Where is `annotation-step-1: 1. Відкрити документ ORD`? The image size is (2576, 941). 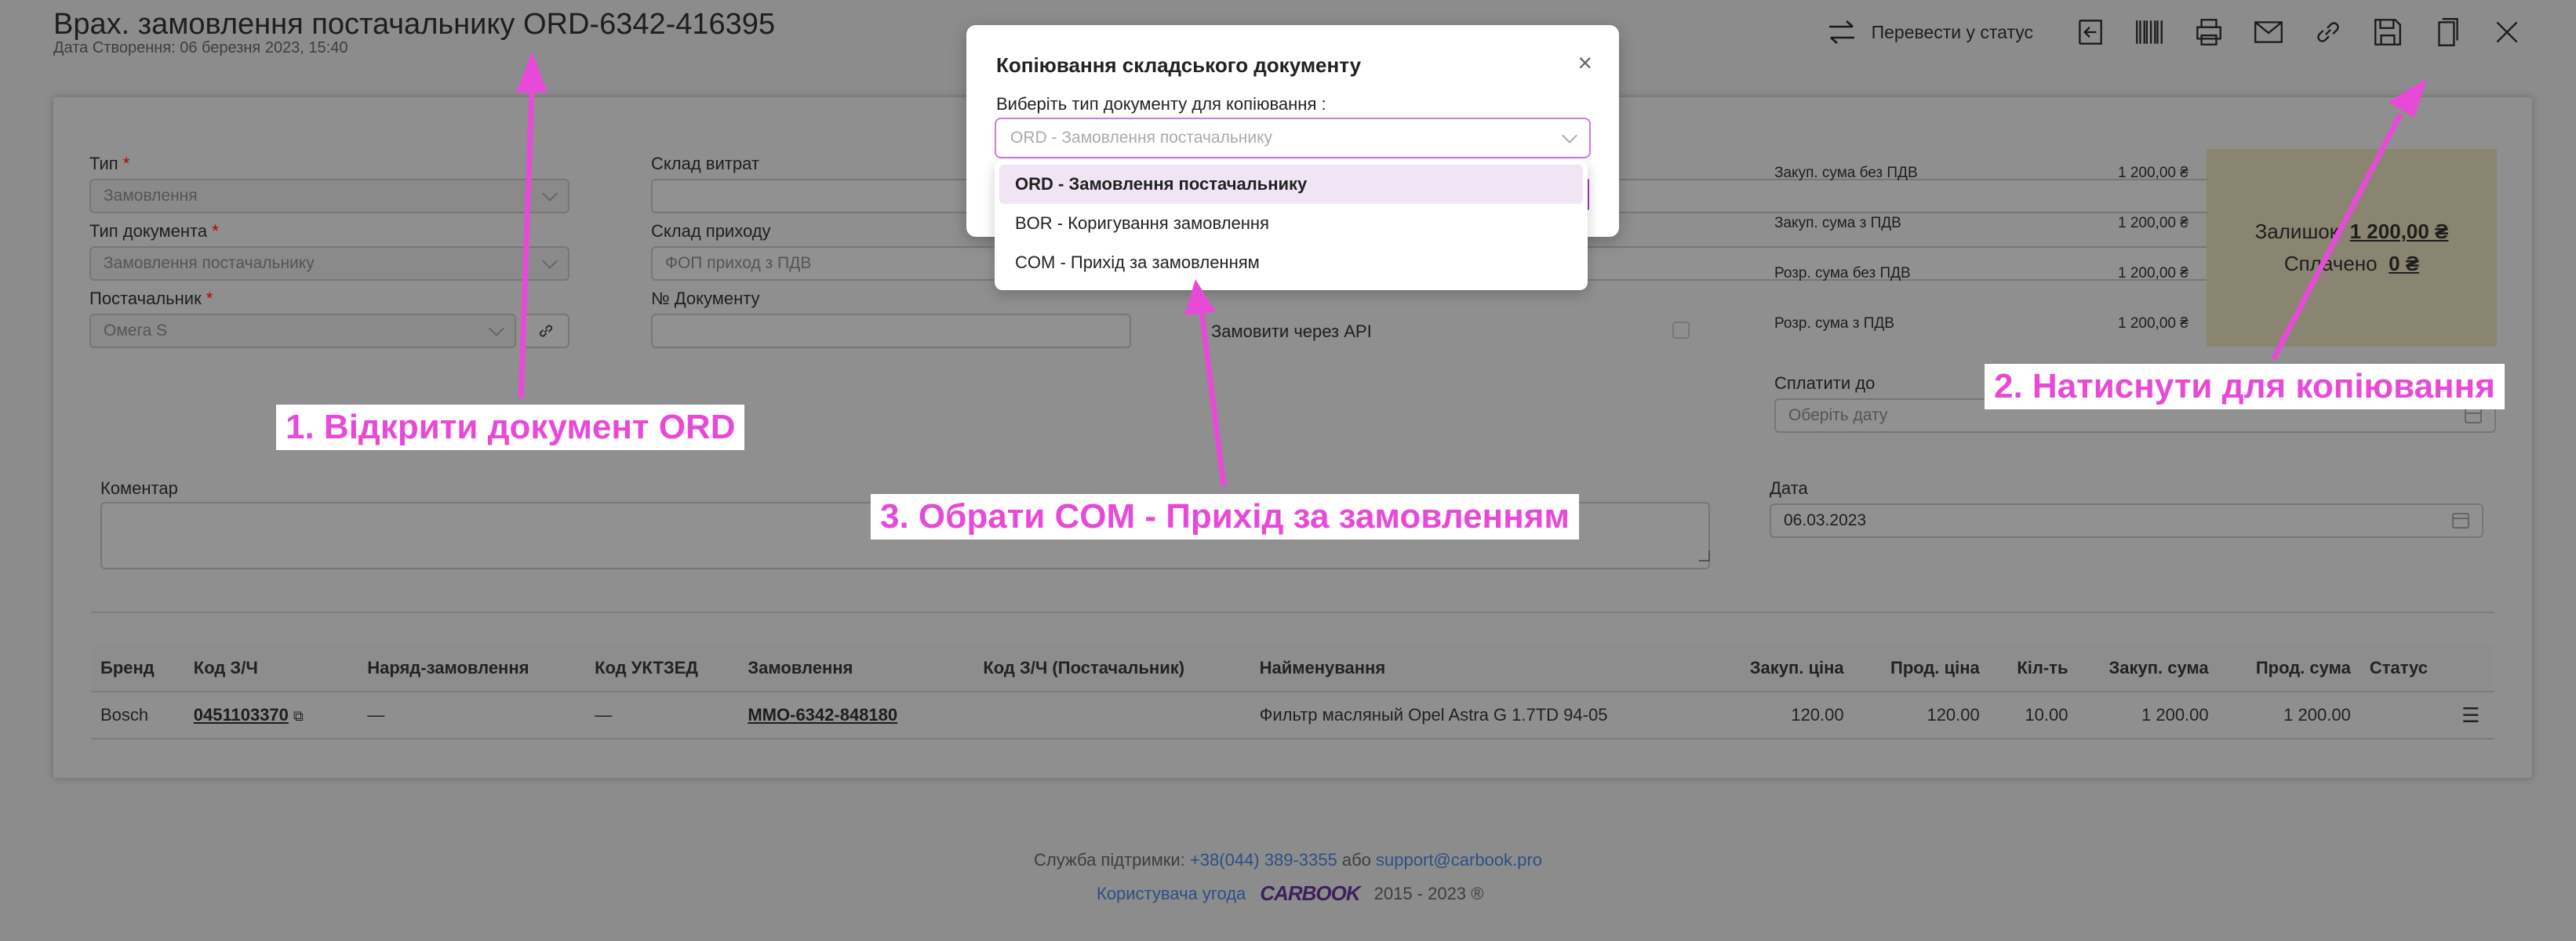
annotation-step-1: 1. Відкрити документ ORD is located at coordinates (510, 427).